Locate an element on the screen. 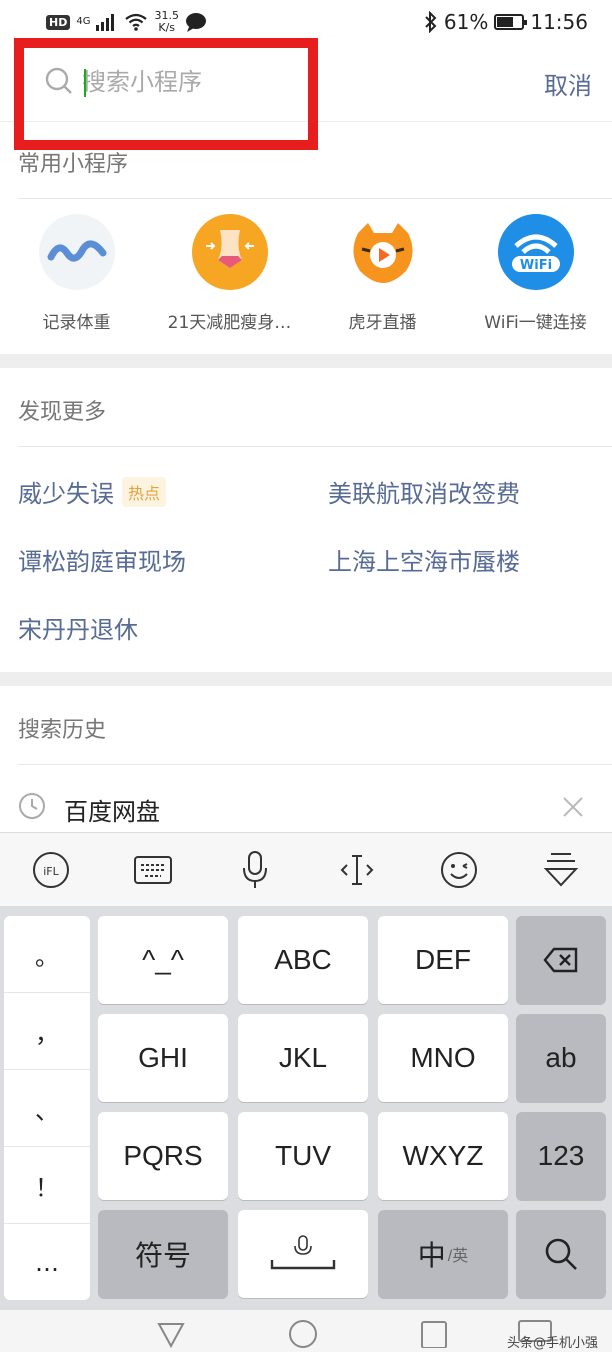 The image size is (612, 1352). key-ghi: GHI is located at coordinates (163, 1058).